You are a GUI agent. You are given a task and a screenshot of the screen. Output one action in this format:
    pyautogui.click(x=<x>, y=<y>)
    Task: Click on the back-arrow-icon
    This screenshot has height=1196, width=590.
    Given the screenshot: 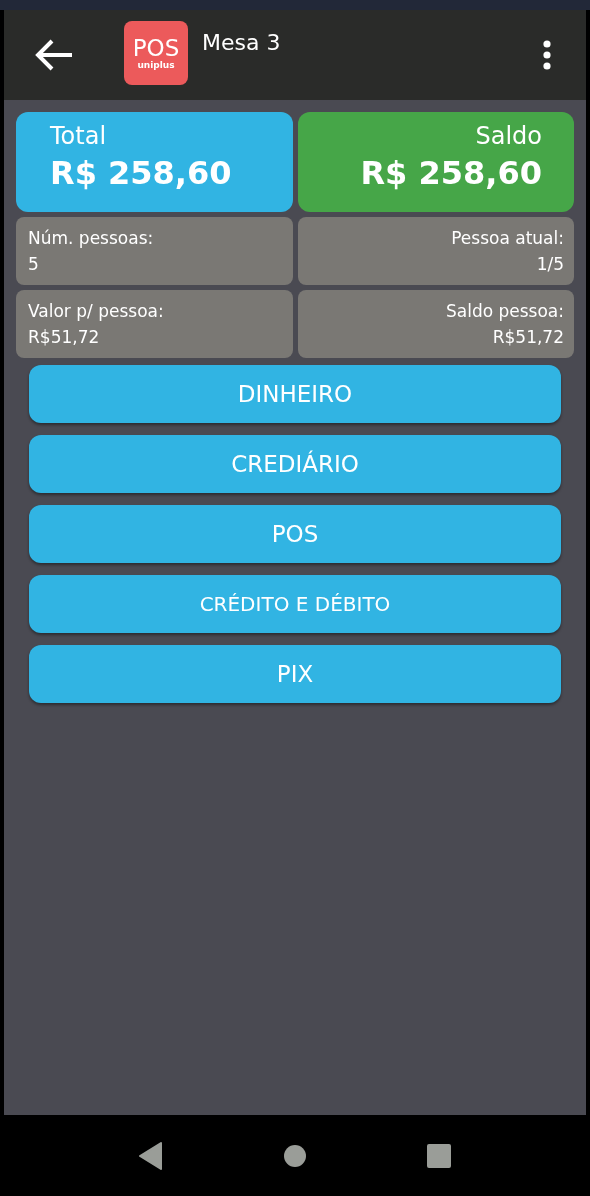 What is the action you would take?
    pyautogui.click(x=54, y=55)
    